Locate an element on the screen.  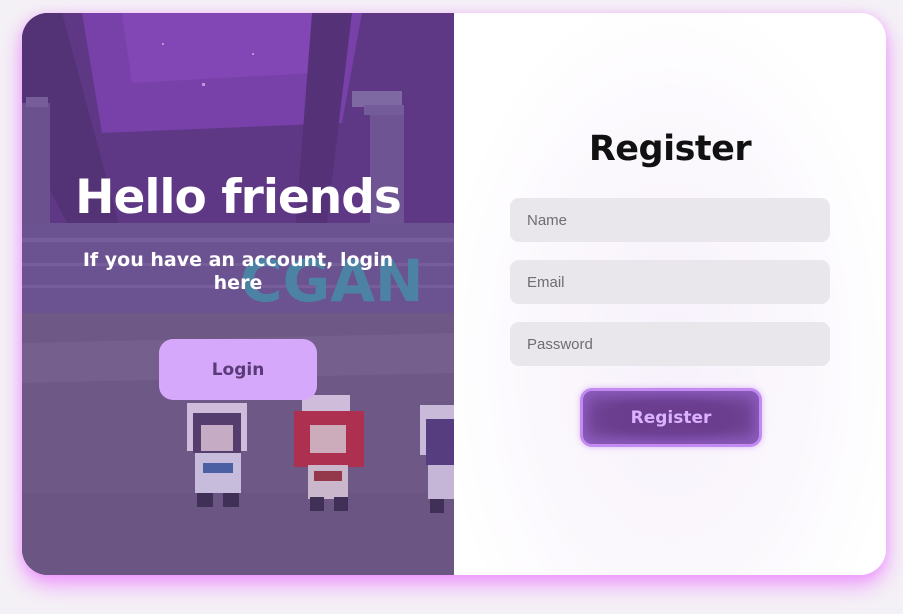
login-button: Login is located at coordinates (238, 369).